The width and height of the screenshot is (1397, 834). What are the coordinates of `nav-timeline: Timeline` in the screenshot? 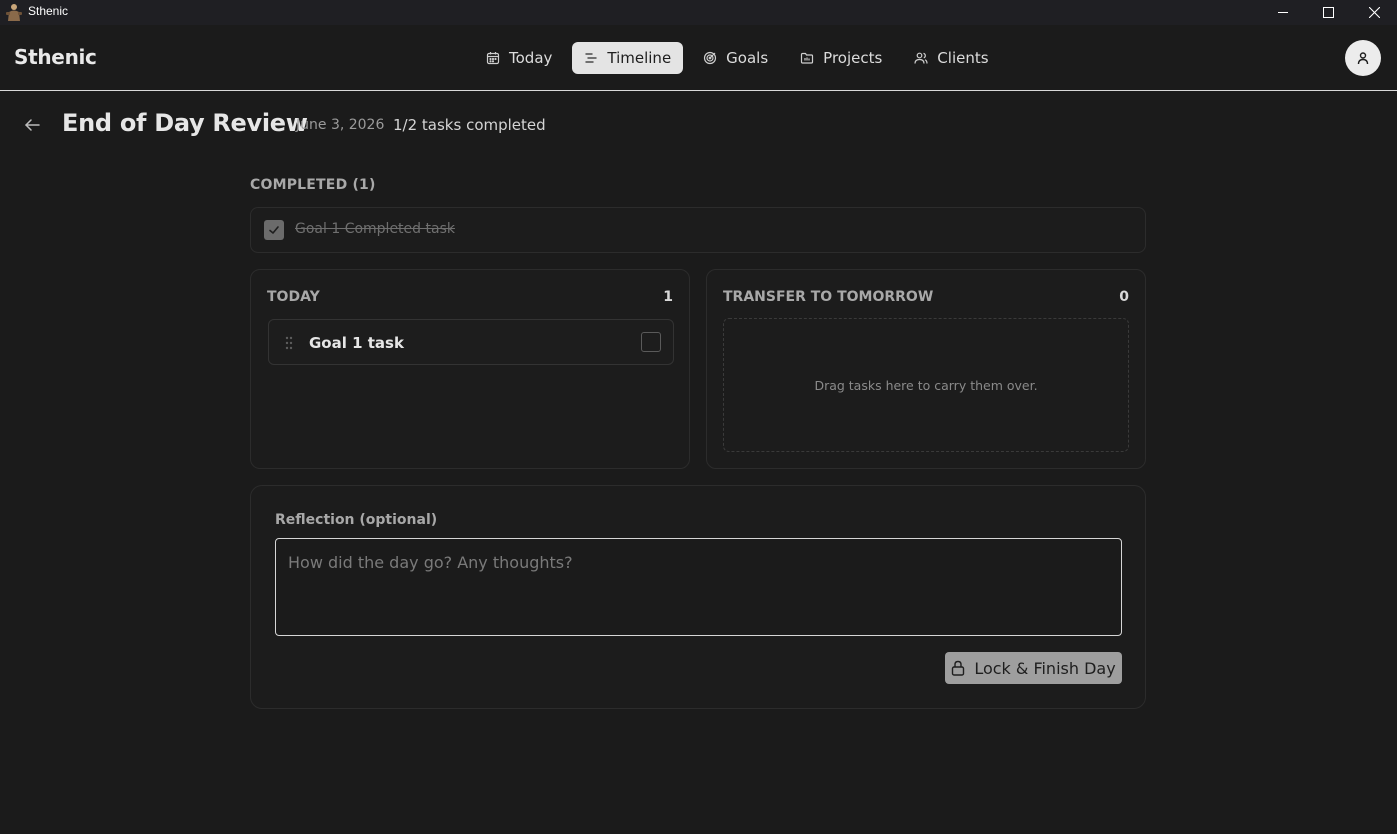 It's located at (628, 58).